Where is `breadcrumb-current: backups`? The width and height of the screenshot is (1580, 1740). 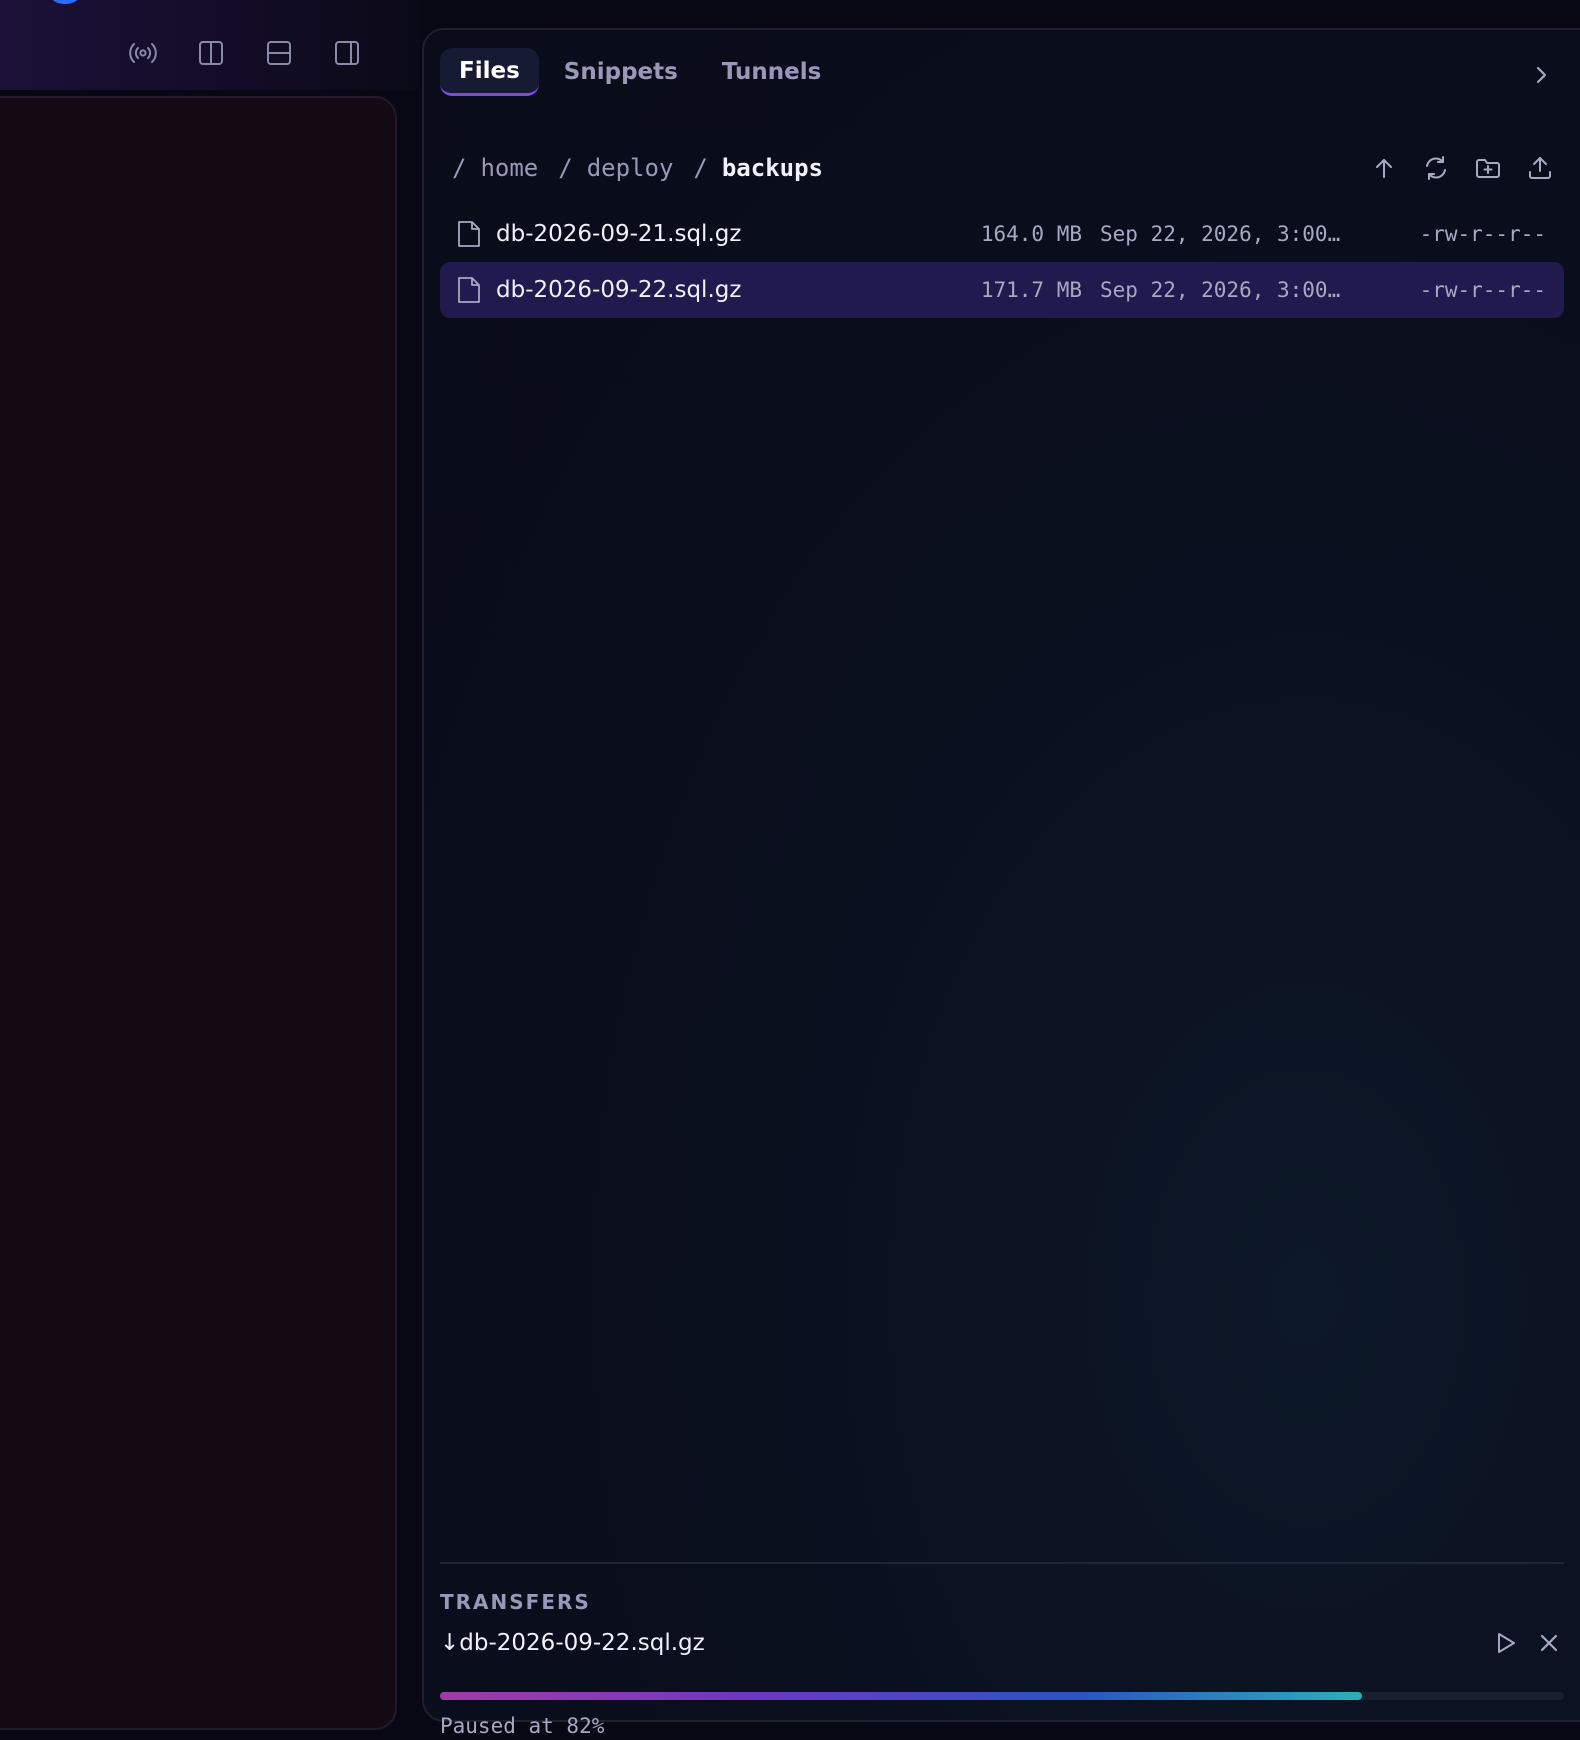
breadcrumb-current: backups is located at coordinates (772, 168).